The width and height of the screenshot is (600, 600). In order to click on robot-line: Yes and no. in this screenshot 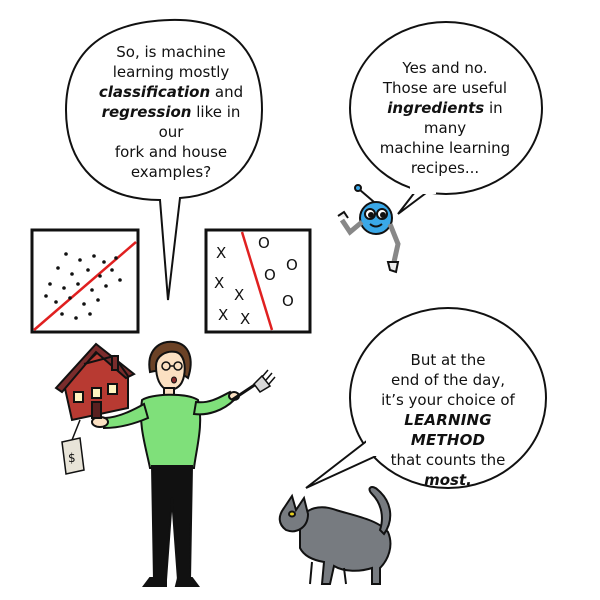, I will do `click(445, 68)`.